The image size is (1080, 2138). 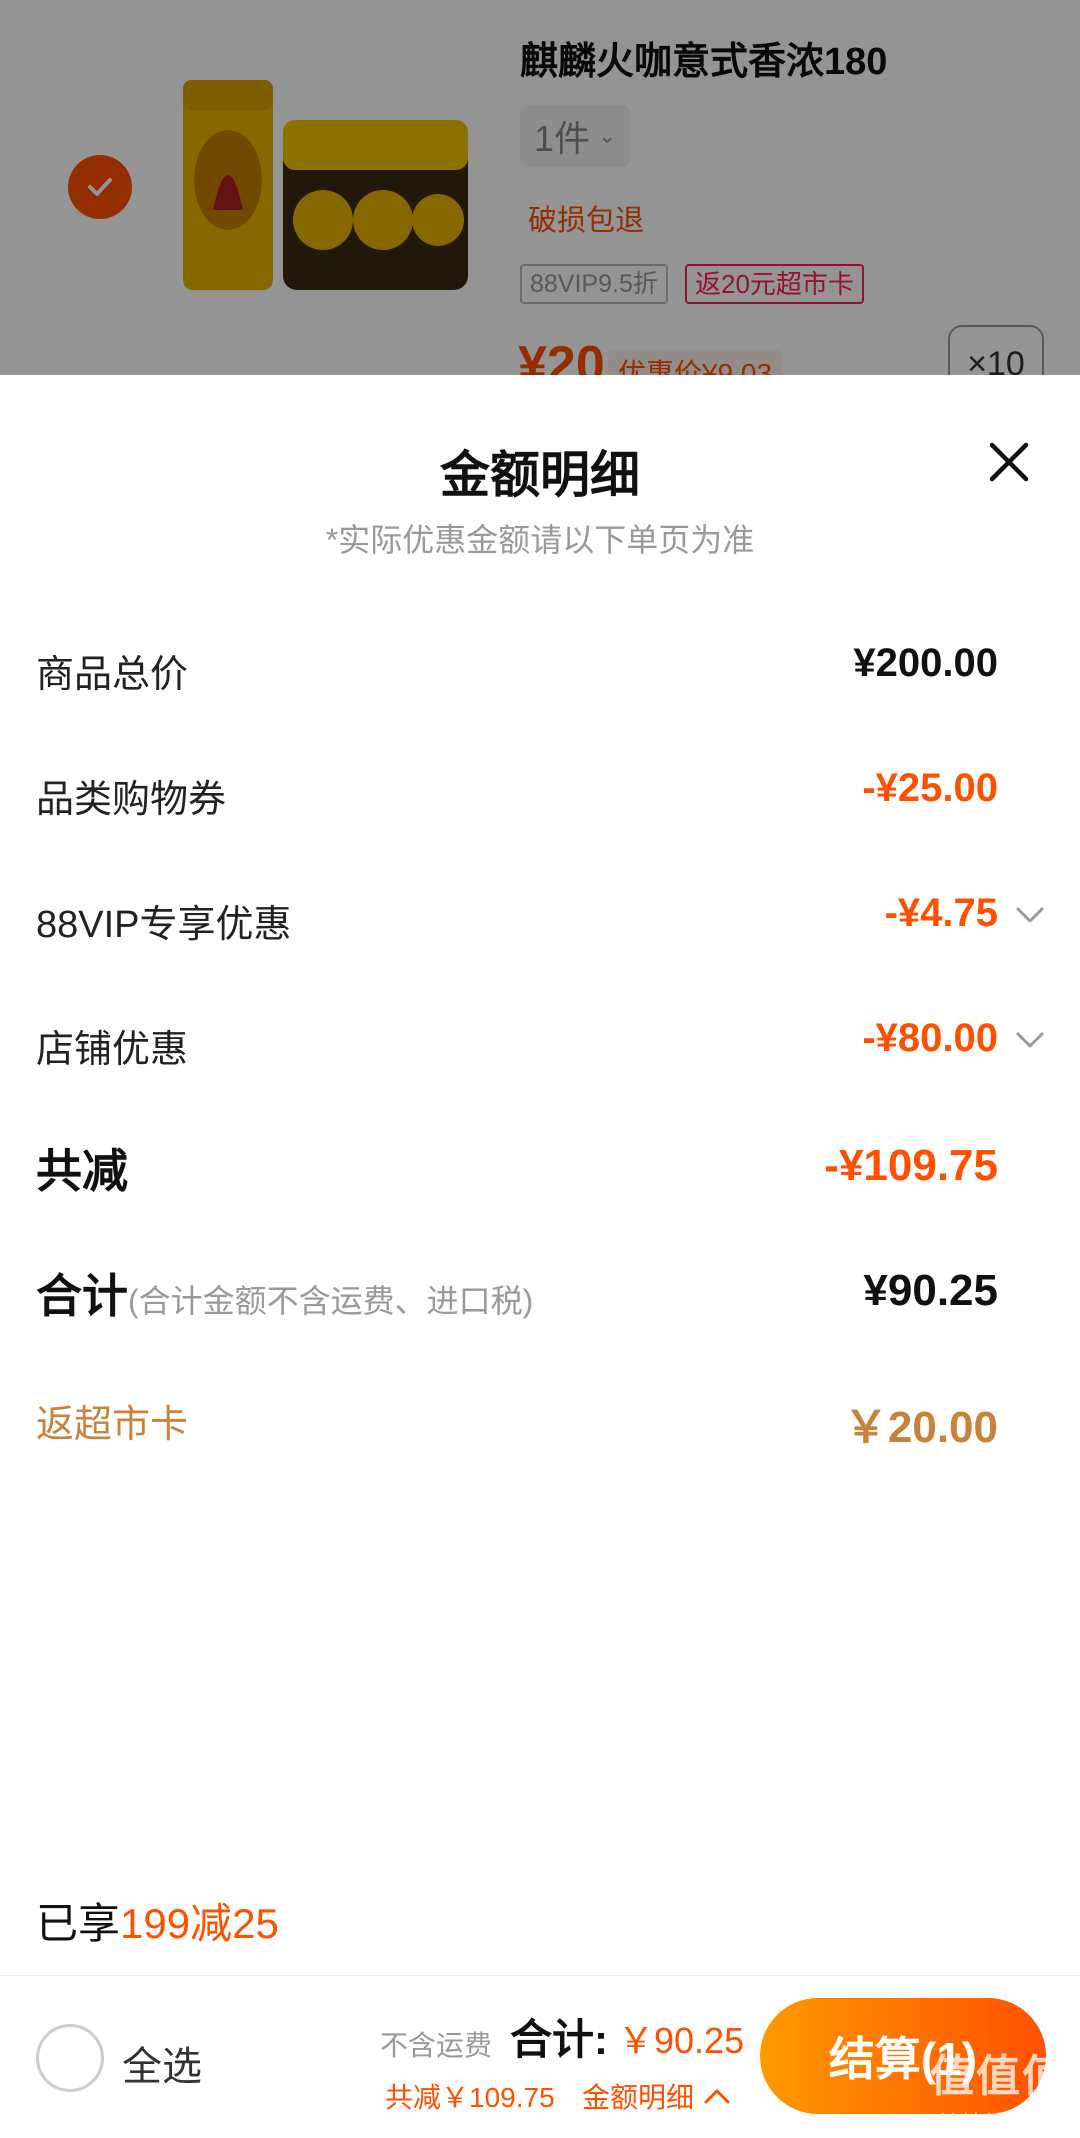 I want to click on sum-label: 合计, so click(x=82, y=1296).